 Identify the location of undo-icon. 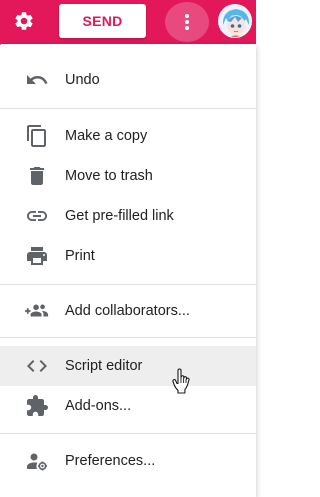
(37, 80).